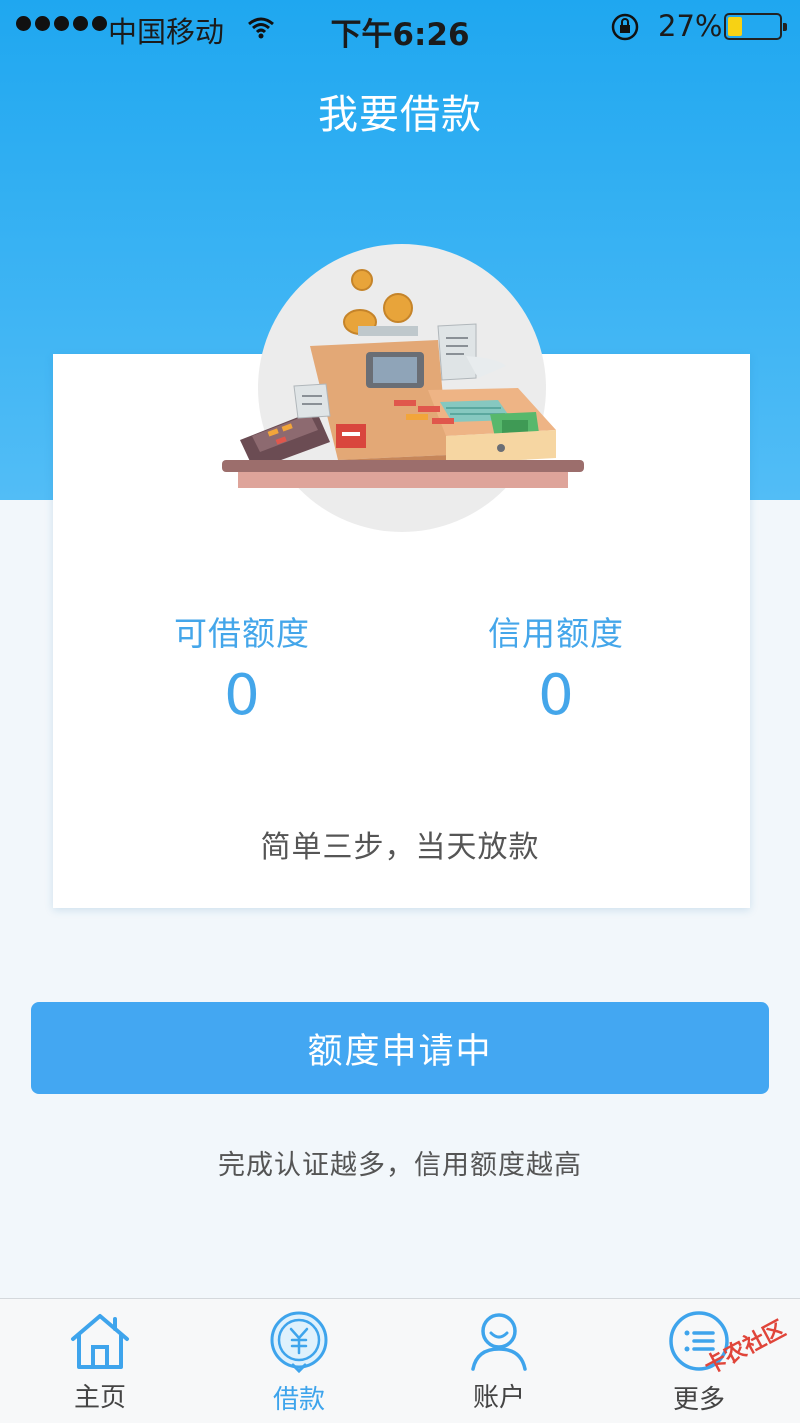 Image resolution: width=800 pixels, height=1423 pixels. What do you see at coordinates (499, 1343) in the screenshot?
I see `user-icon` at bounding box center [499, 1343].